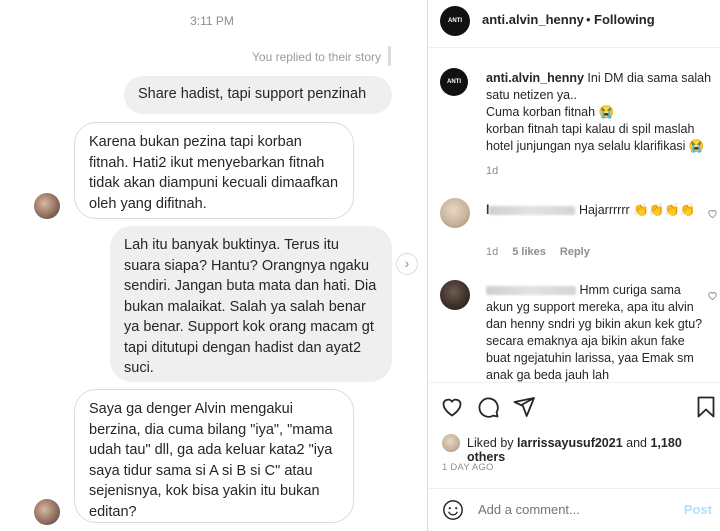  I want to click on story-reply-label: You replied to their story, so click(316, 57).